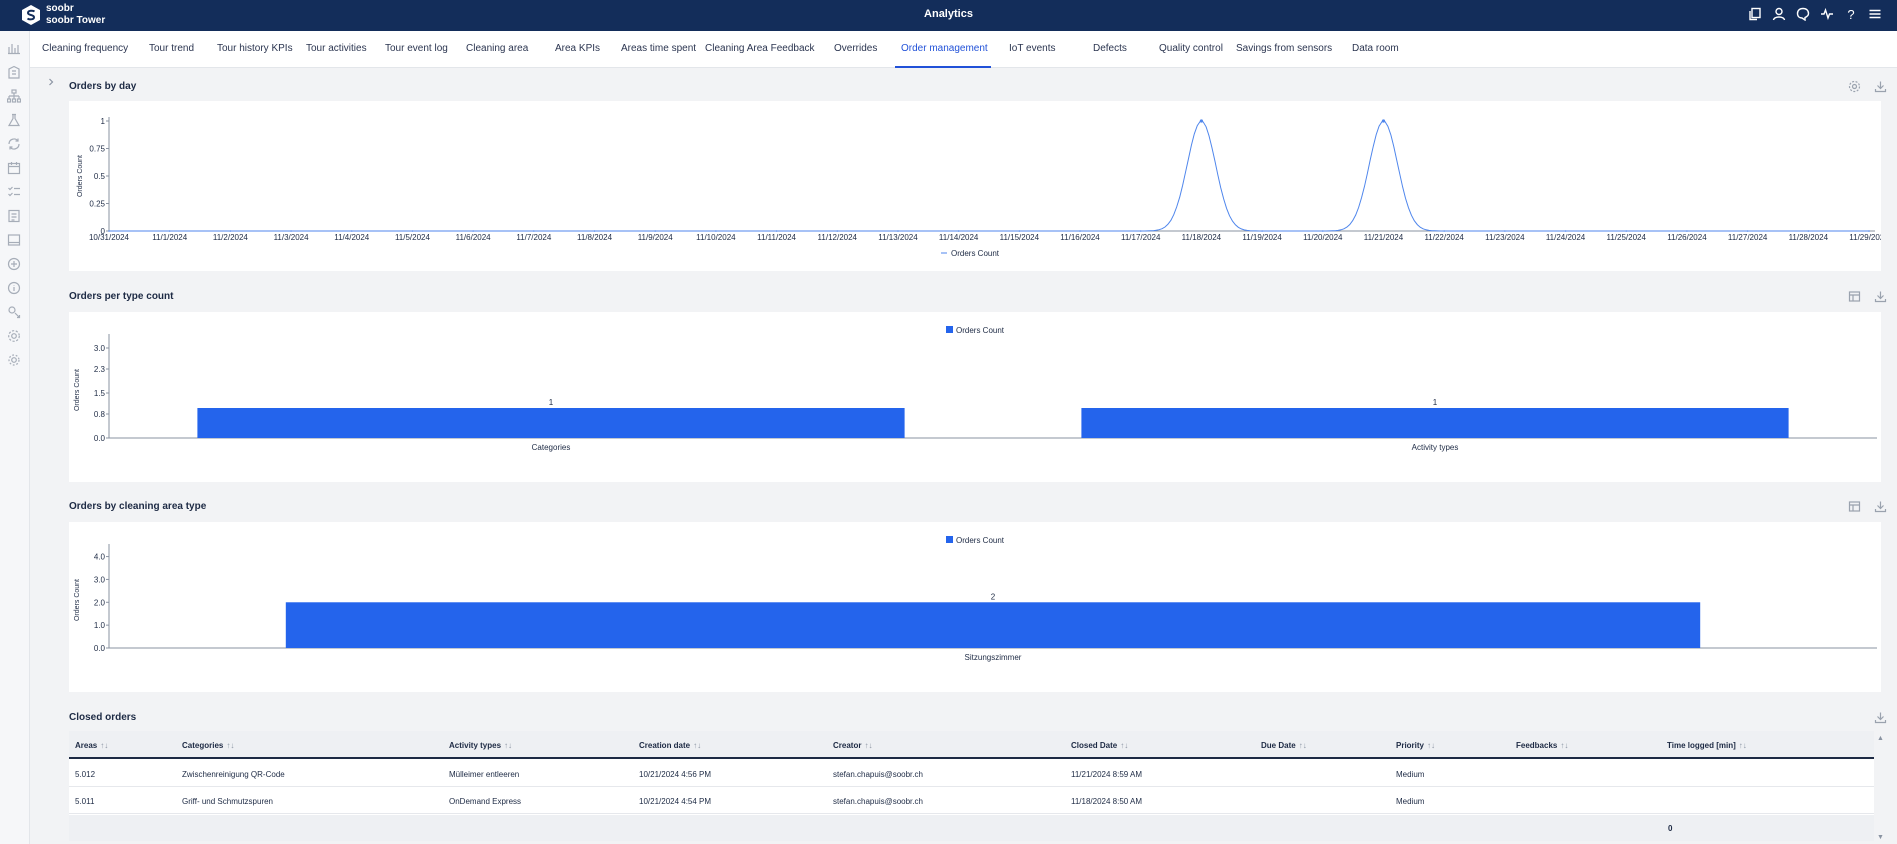  Describe the element at coordinates (15, 437) in the screenshot. I see `sidebar` at that location.